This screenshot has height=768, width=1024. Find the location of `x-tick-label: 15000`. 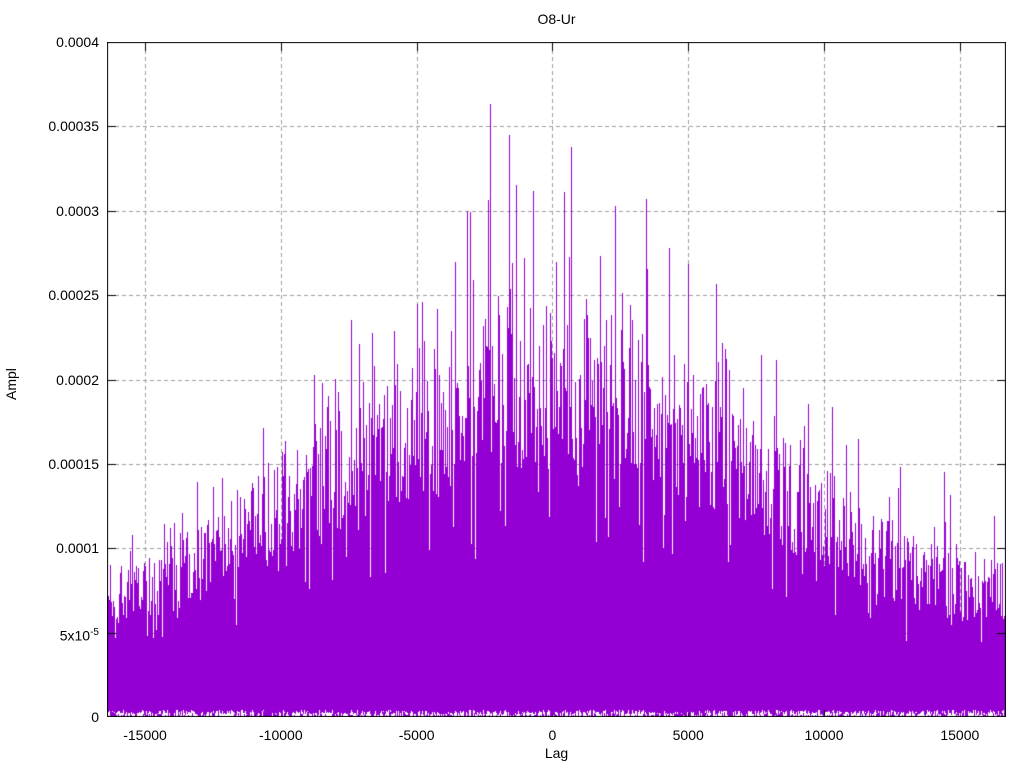

x-tick-label: 15000 is located at coordinates (960, 735).